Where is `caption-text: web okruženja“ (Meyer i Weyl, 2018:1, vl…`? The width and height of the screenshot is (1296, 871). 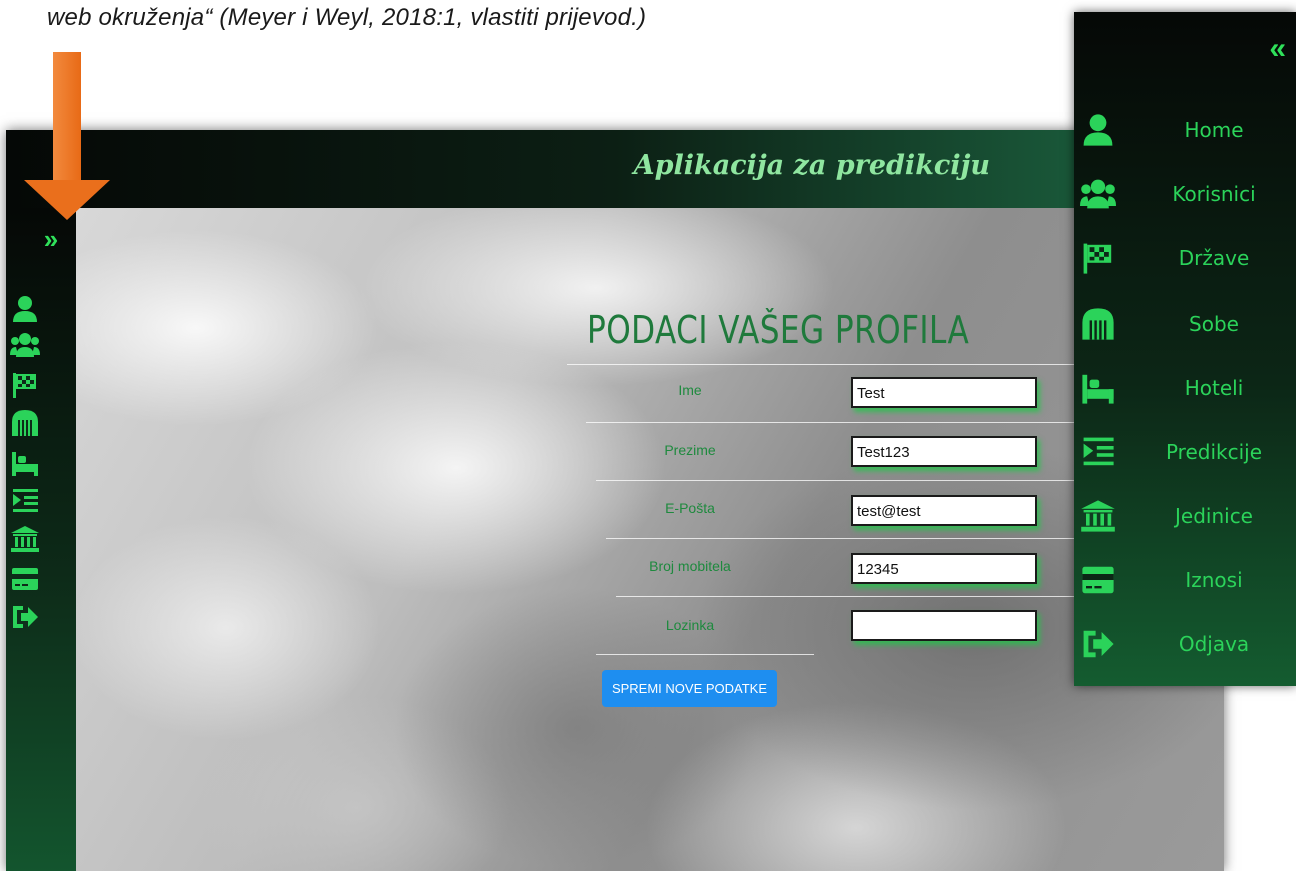 caption-text: web okruženja“ (Meyer i Weyl, 2018:1, vl… is located at coordinates (346, 18).